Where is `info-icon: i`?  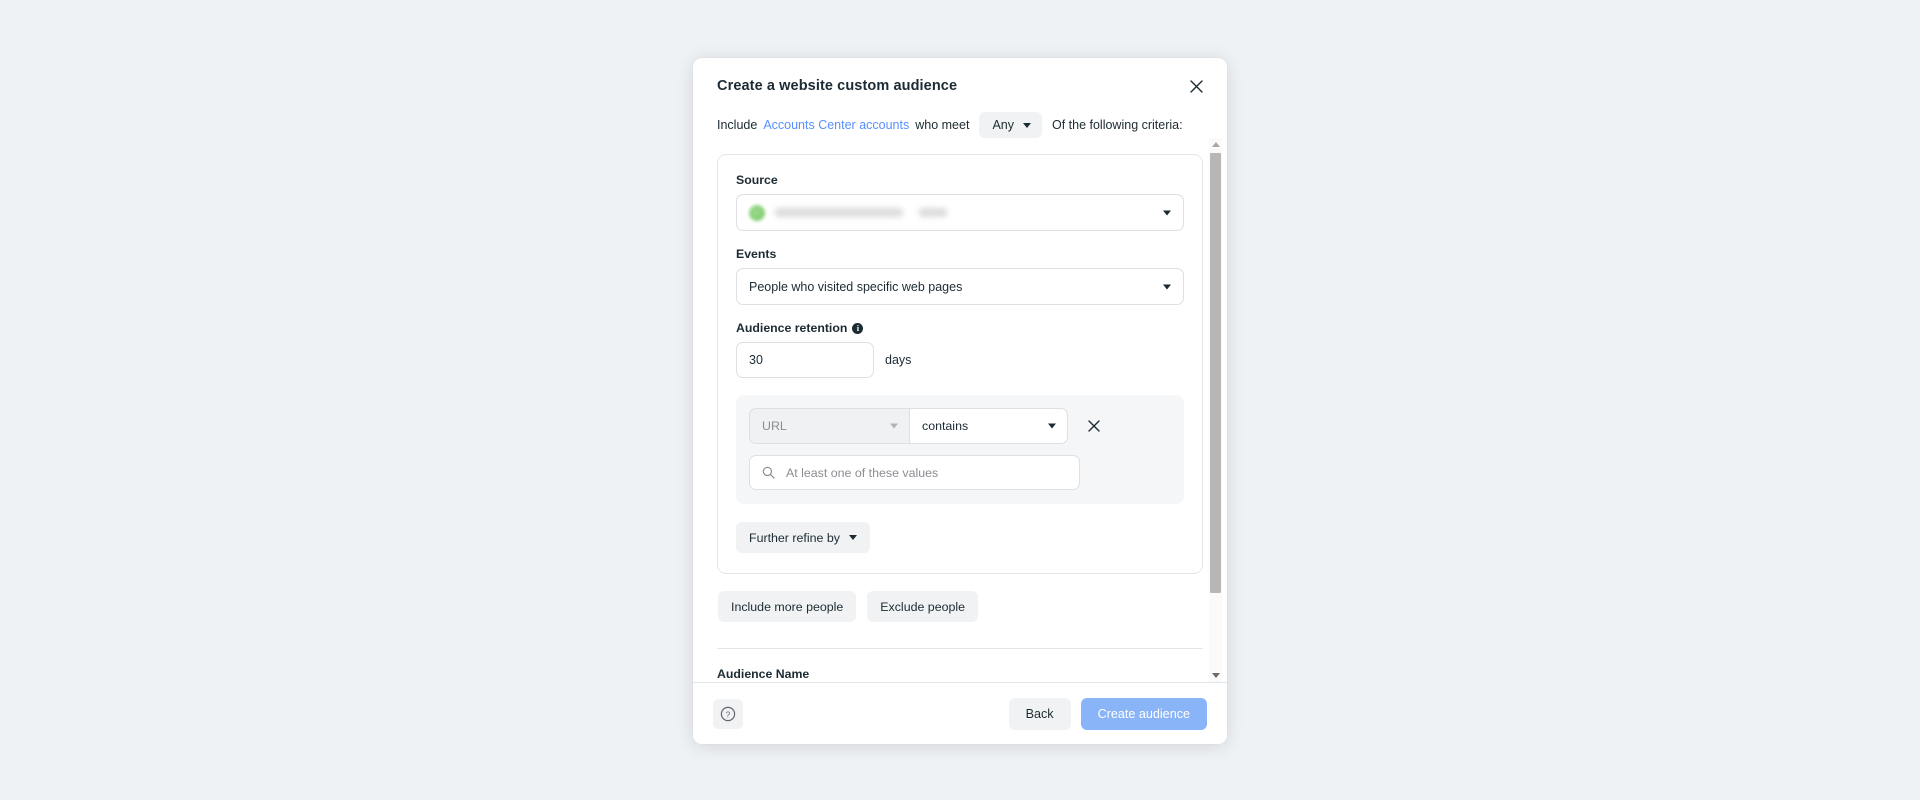
info-icon: i is located at coordinates (858, 328).